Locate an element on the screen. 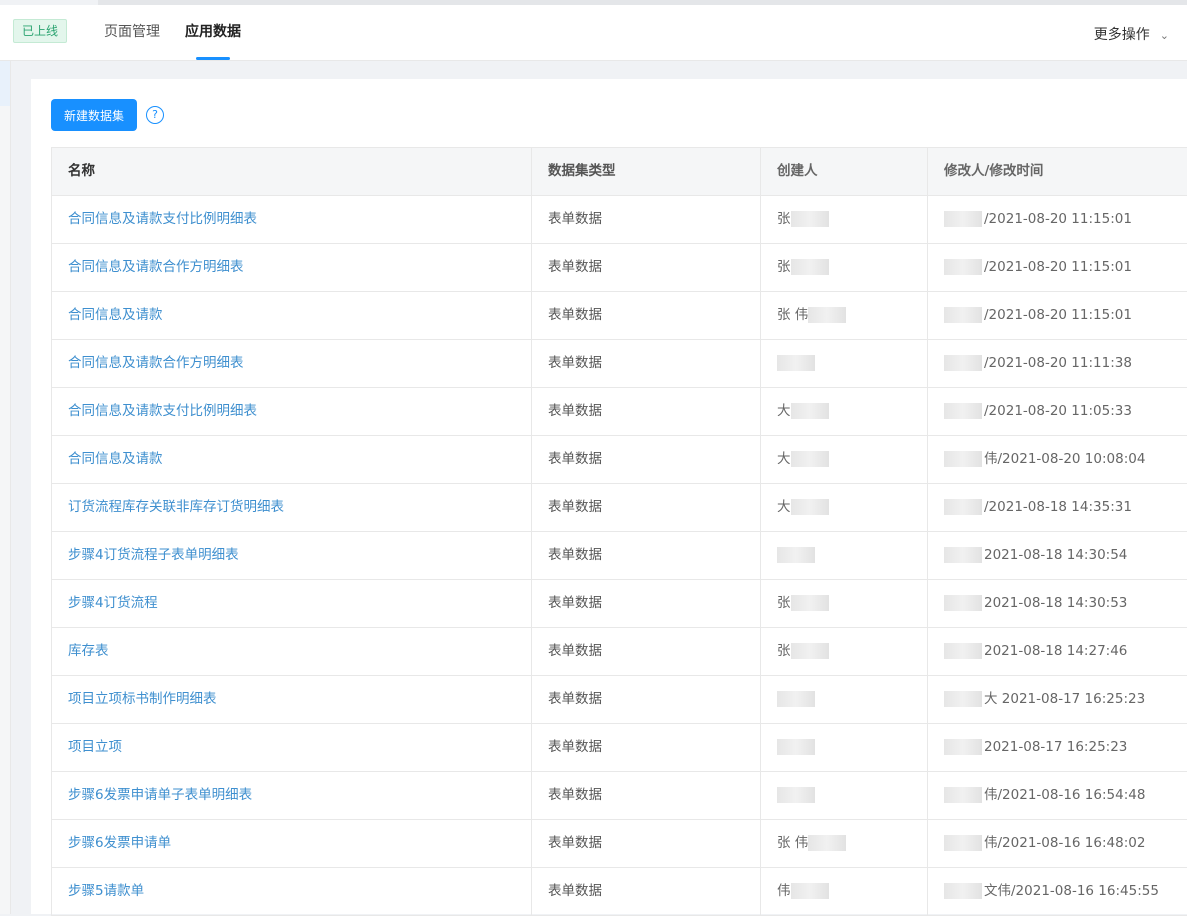 Image resolution: width=1187 pixels, height=916 pixels. modified-cell: 2021-08-18 14:27:46 is located at coordinates (1057, 651).